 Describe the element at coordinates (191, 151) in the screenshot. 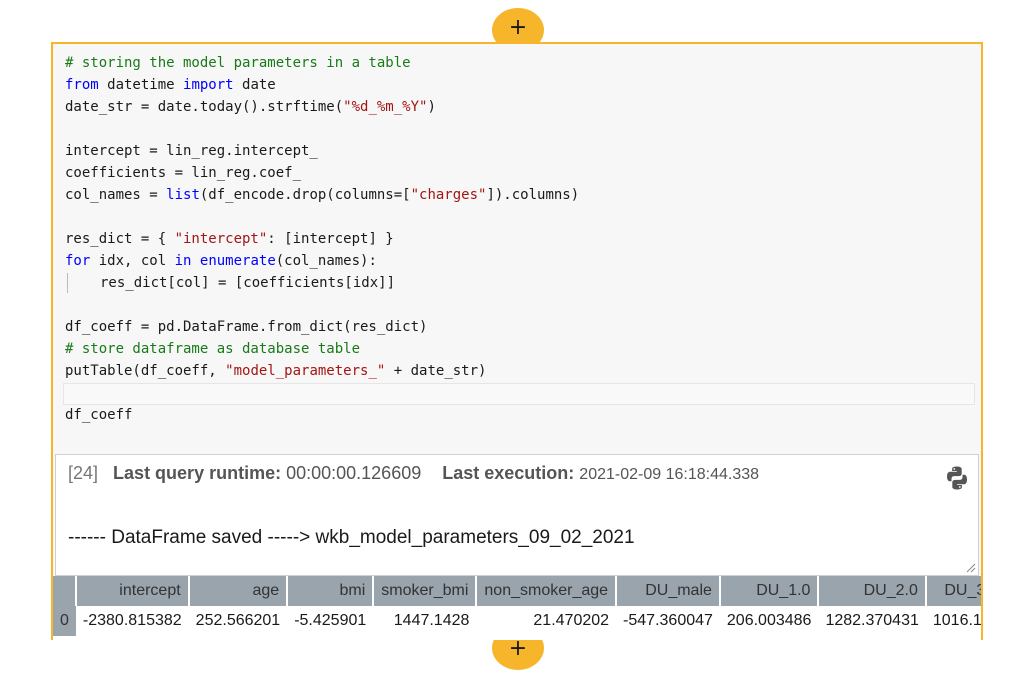

I see `code-token: intercept = lin_reg.intercept_` at that location.